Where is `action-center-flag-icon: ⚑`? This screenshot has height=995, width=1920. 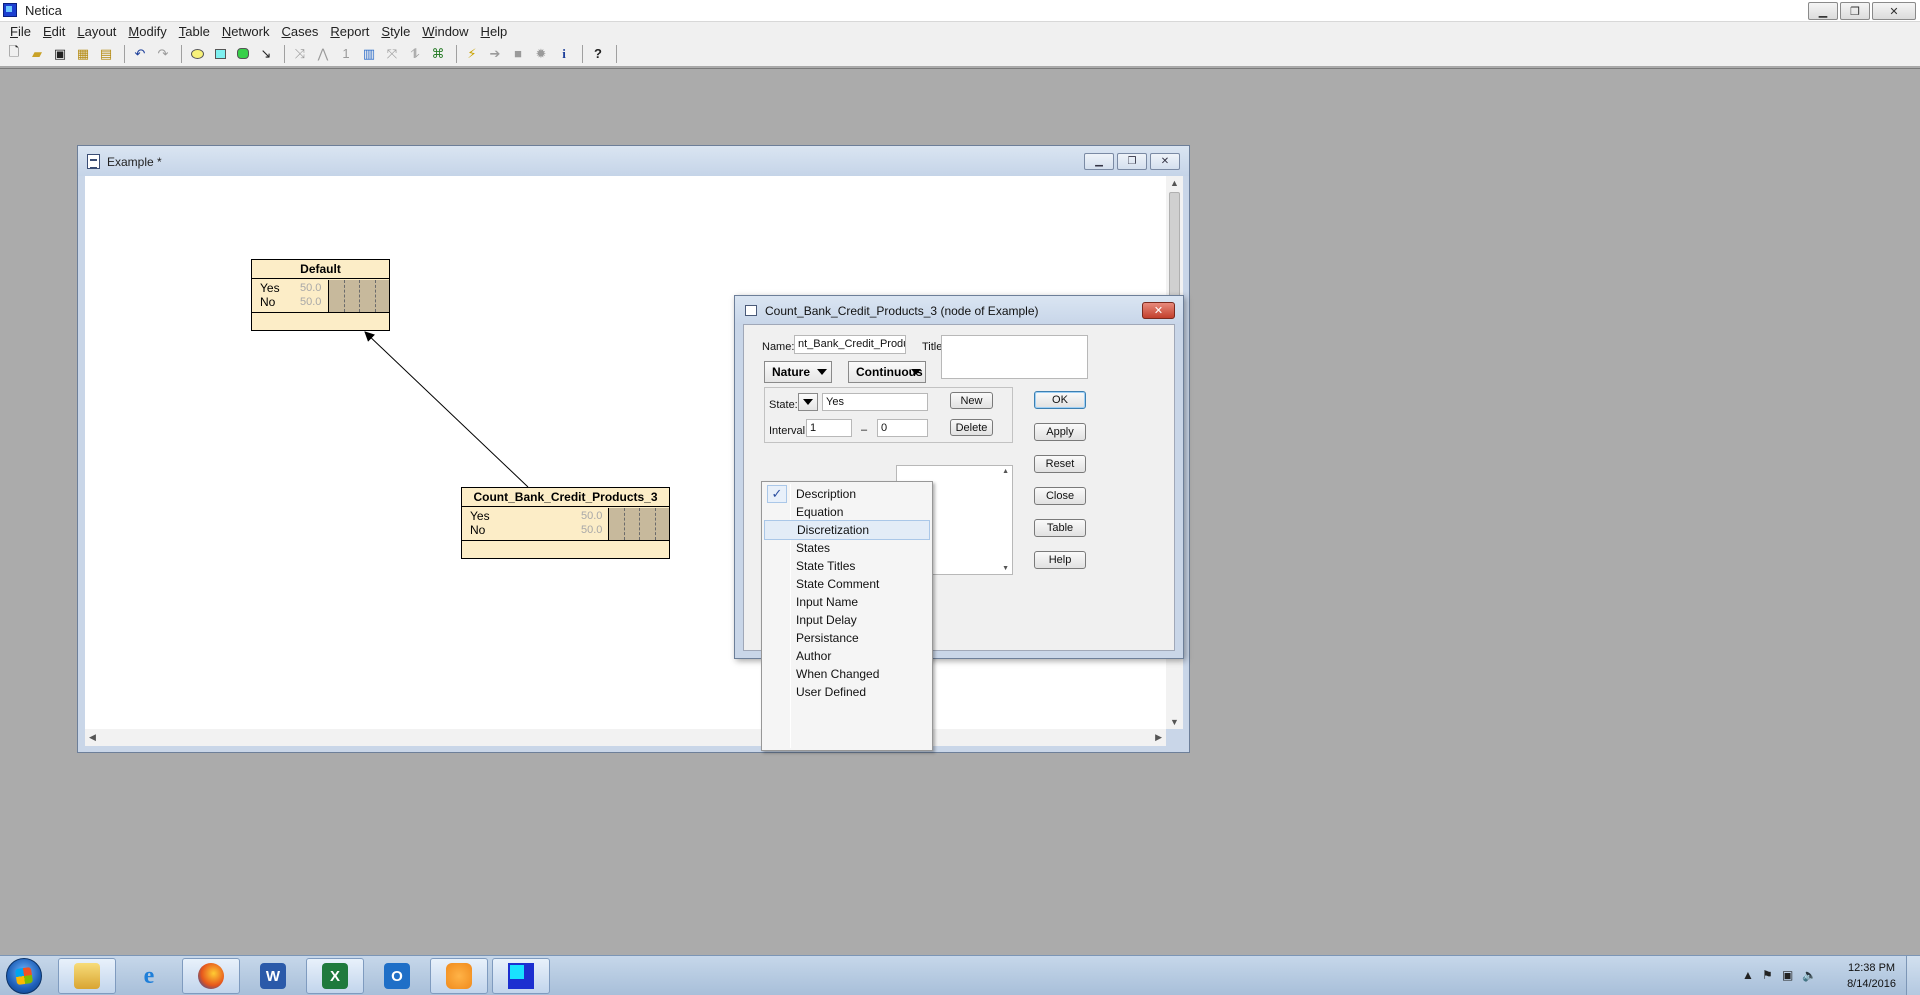 action-center-flag-icon: ⚑ is located at coordinates (1767, 975).